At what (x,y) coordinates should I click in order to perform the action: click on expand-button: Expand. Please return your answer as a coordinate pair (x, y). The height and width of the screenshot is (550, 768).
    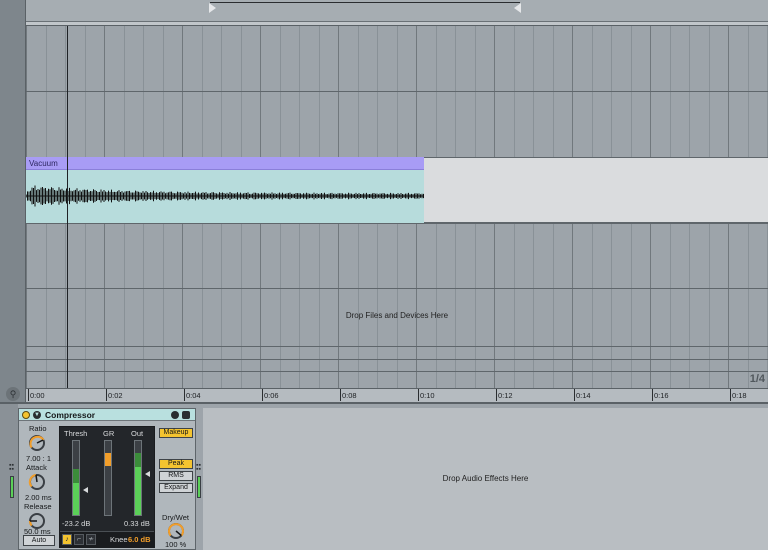
    Looking at the image, I should click on (176, 488).